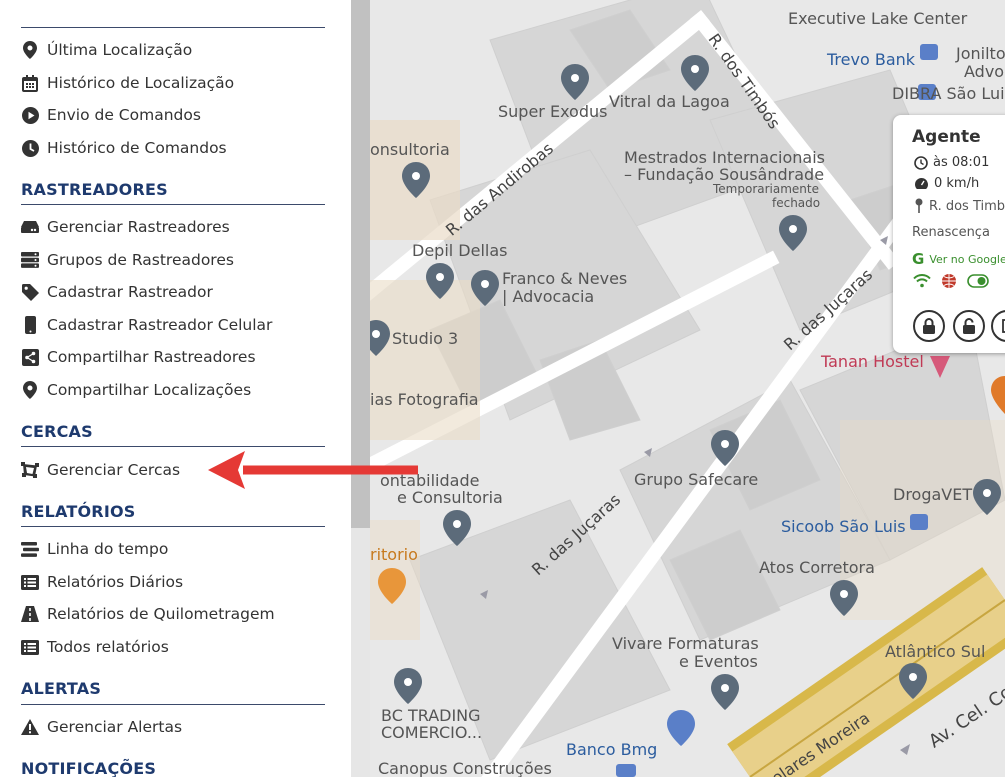 The height and width of the screenshot is (777, 1005). I want to click on map-place-label: Vivare Formaturas, so click(685, 643).